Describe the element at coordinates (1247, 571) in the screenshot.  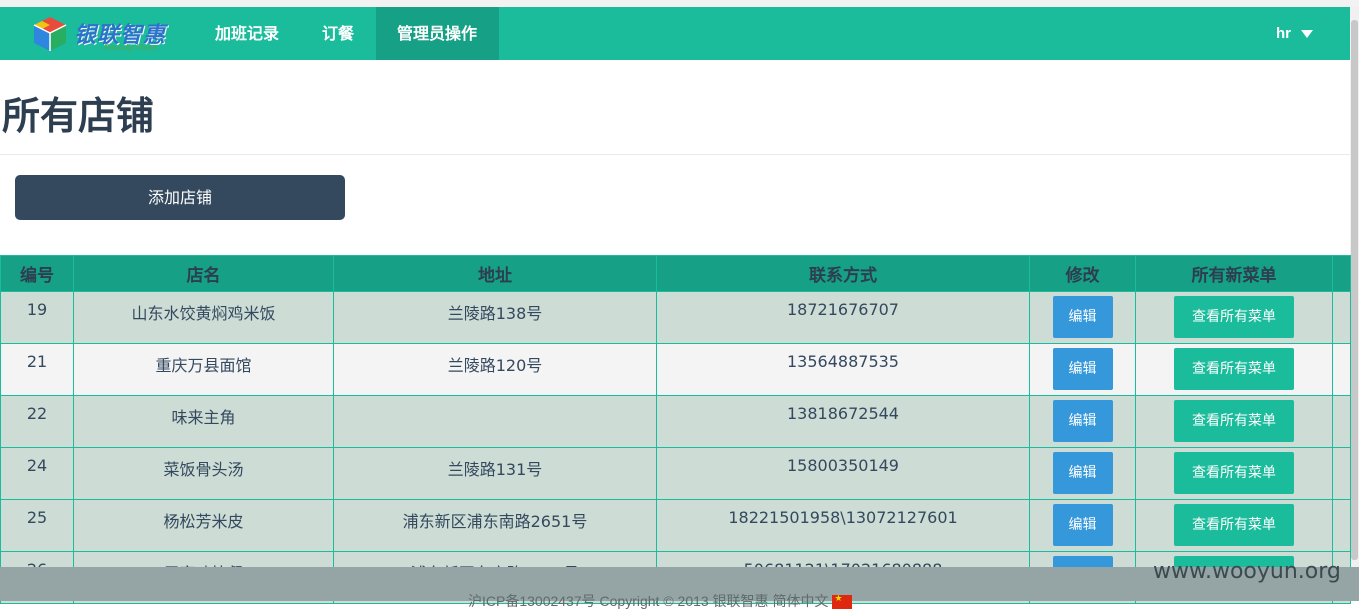
I see `watermark: www.wooyun.org` at that location.